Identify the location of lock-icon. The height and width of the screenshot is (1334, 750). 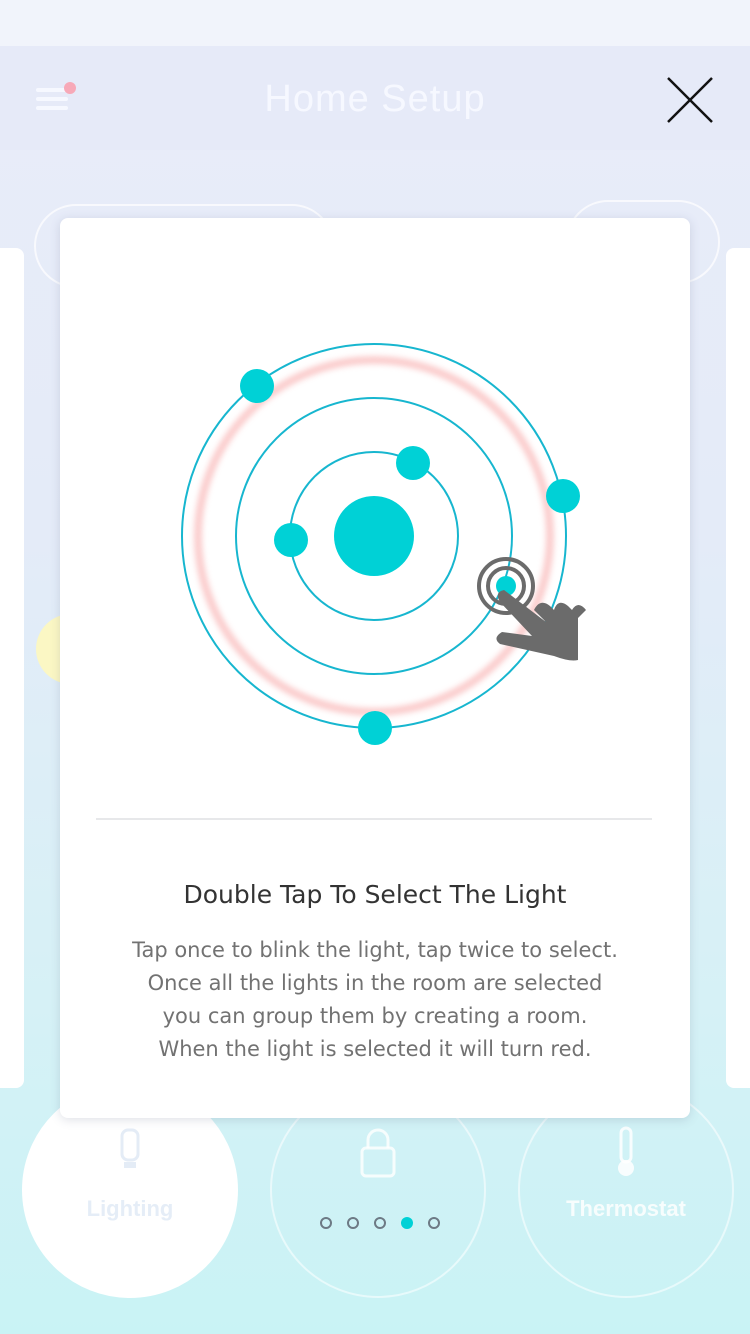
(378, 1153).